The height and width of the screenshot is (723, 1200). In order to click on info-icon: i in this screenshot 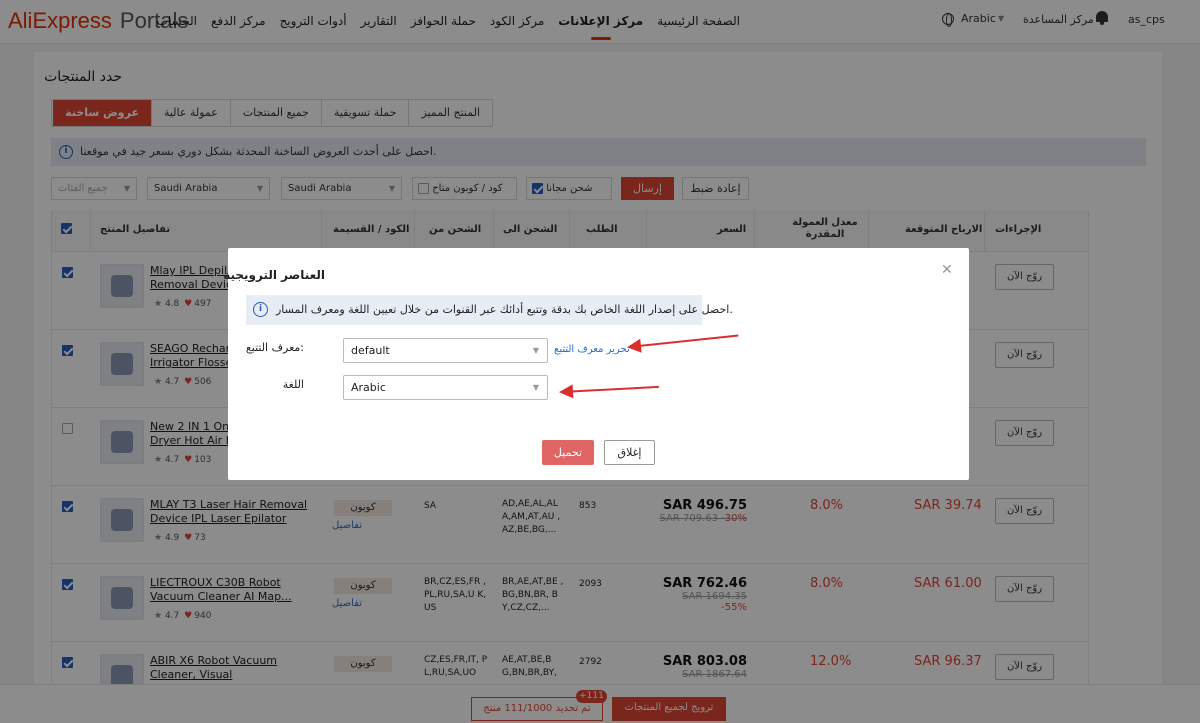, I will do `click(260, 309)`.